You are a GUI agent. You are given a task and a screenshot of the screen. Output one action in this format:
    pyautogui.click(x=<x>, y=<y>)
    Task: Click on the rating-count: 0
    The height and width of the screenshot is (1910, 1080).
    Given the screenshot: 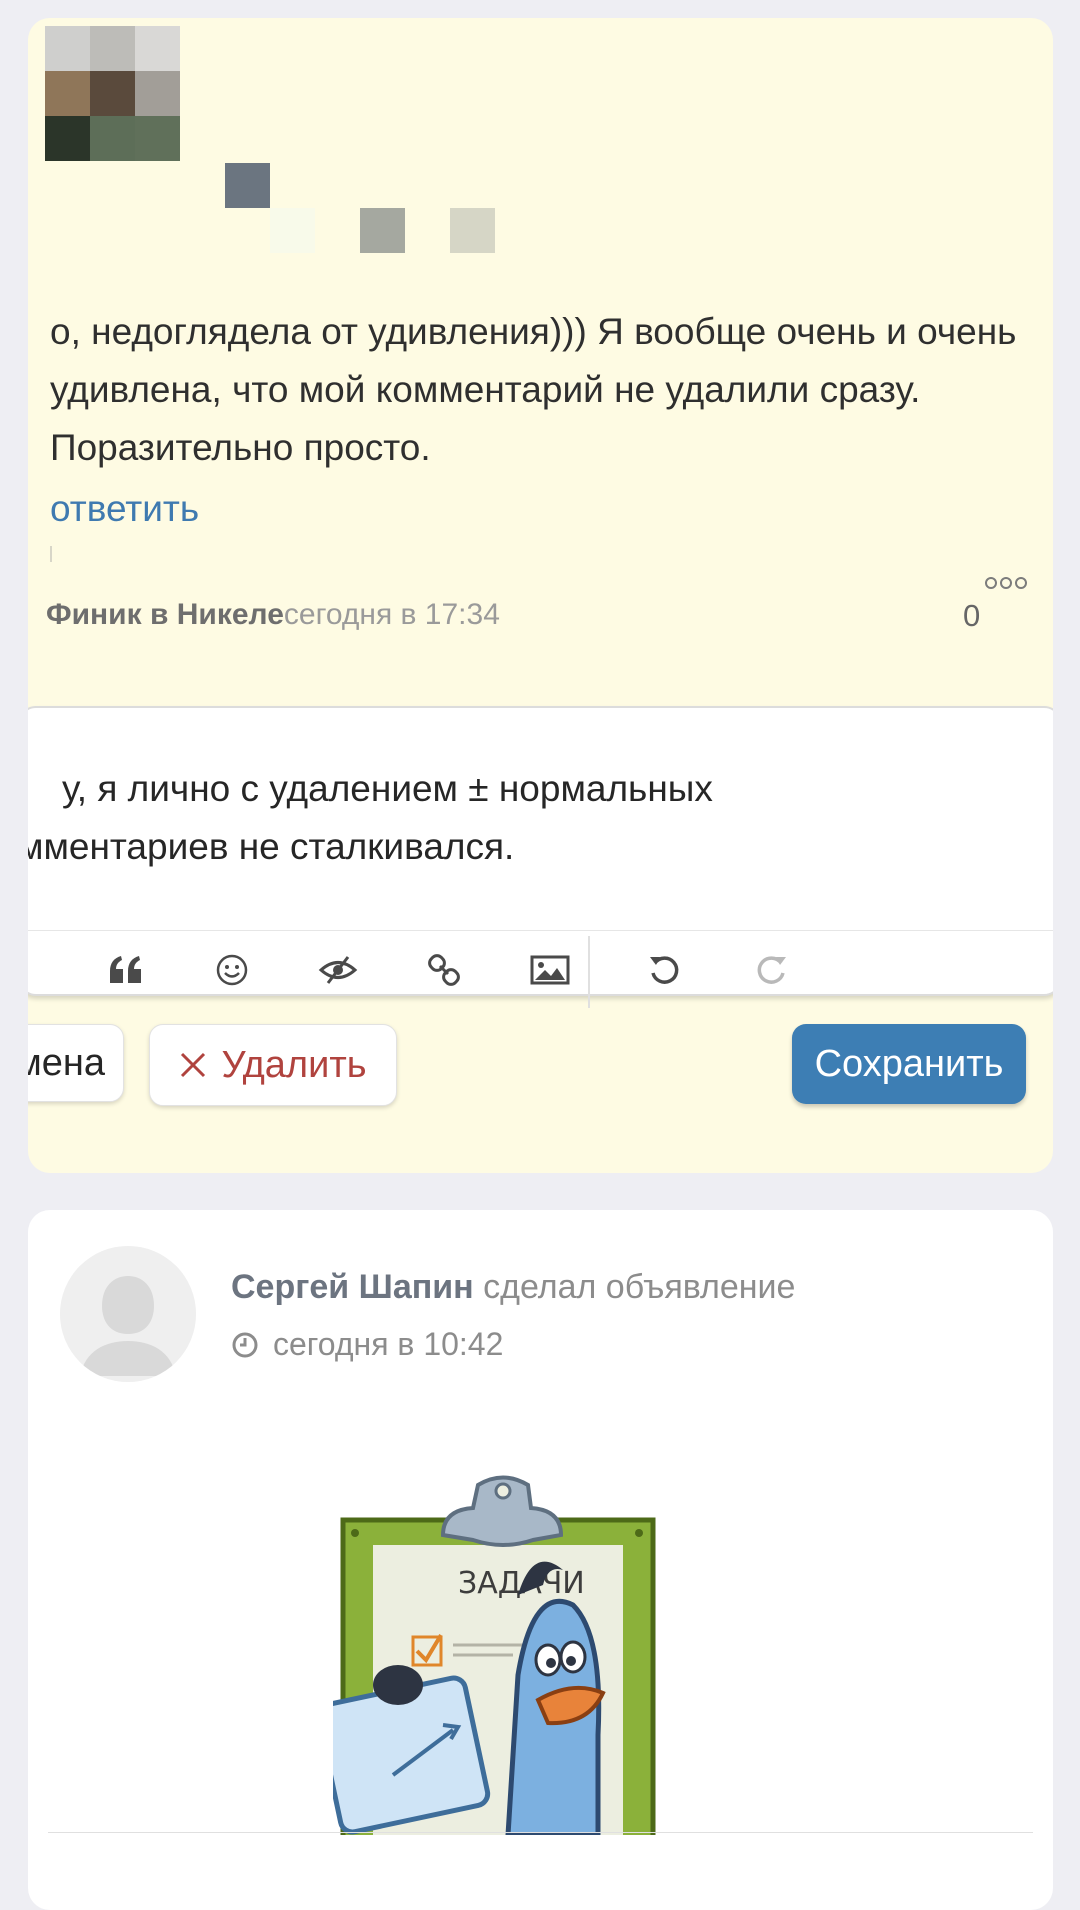 What is the action you would take?
    pyautogui.click(x=972, y=615)
    